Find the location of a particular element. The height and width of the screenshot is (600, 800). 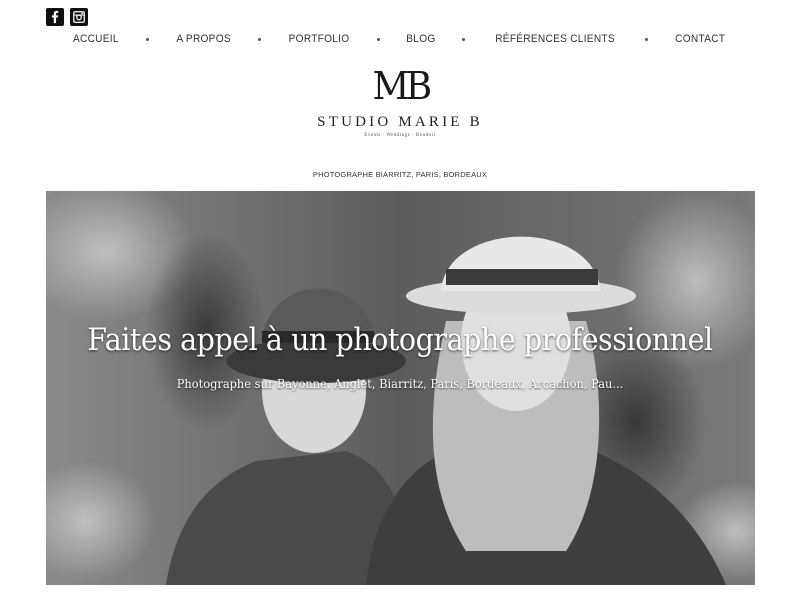

logo-subtitle: Events · Weddings · Boudoir is located at coordinates (400, 135).